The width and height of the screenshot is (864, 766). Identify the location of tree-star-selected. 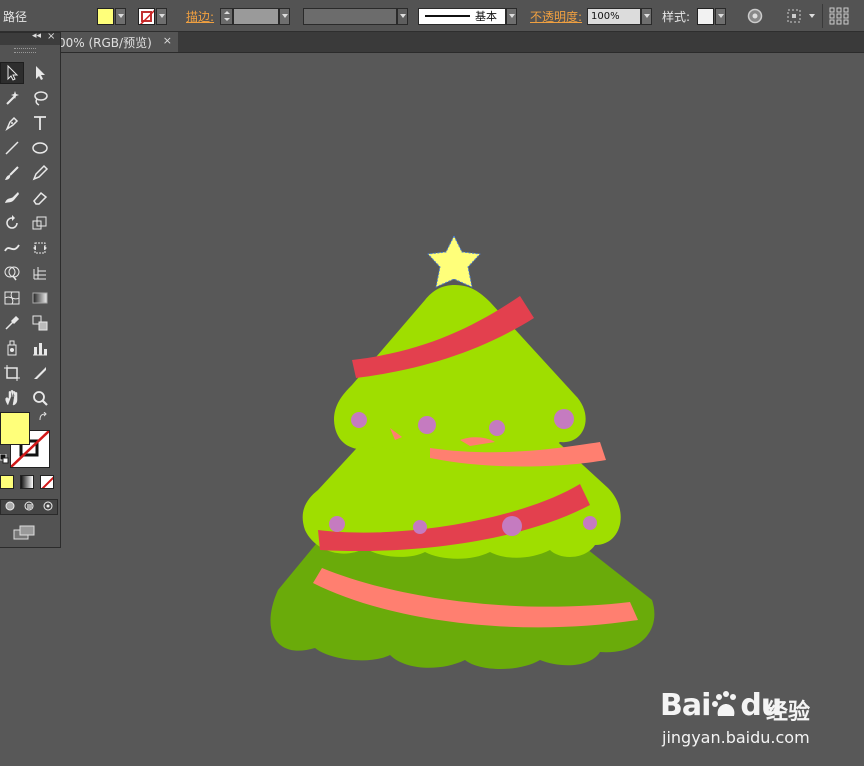
(454, 261).